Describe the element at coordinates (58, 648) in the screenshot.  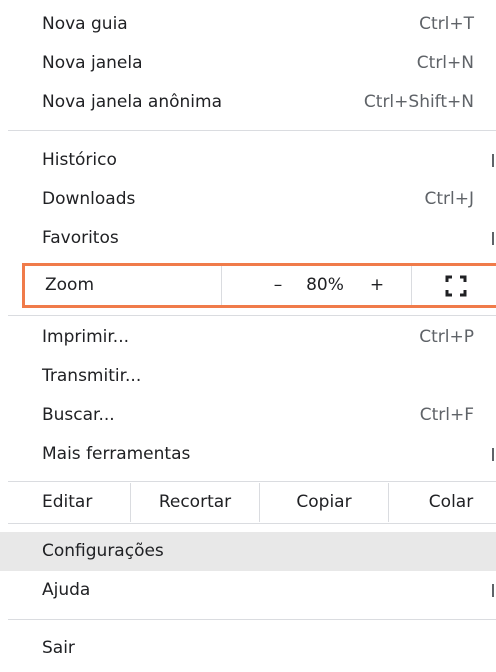
I see `menu-item-label: Sair` at that location.